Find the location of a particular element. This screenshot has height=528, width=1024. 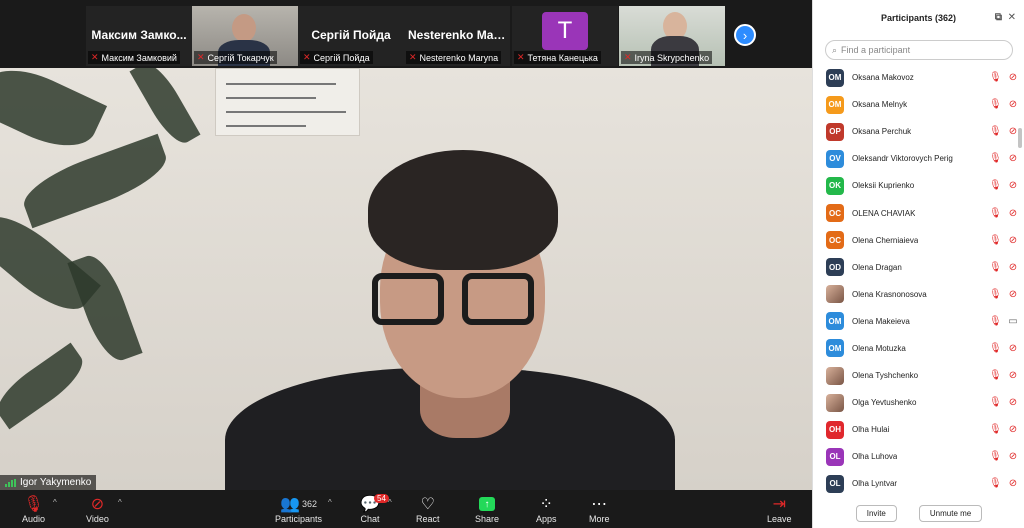

video-options-caret: ^ is located at coordinates (120, 502).